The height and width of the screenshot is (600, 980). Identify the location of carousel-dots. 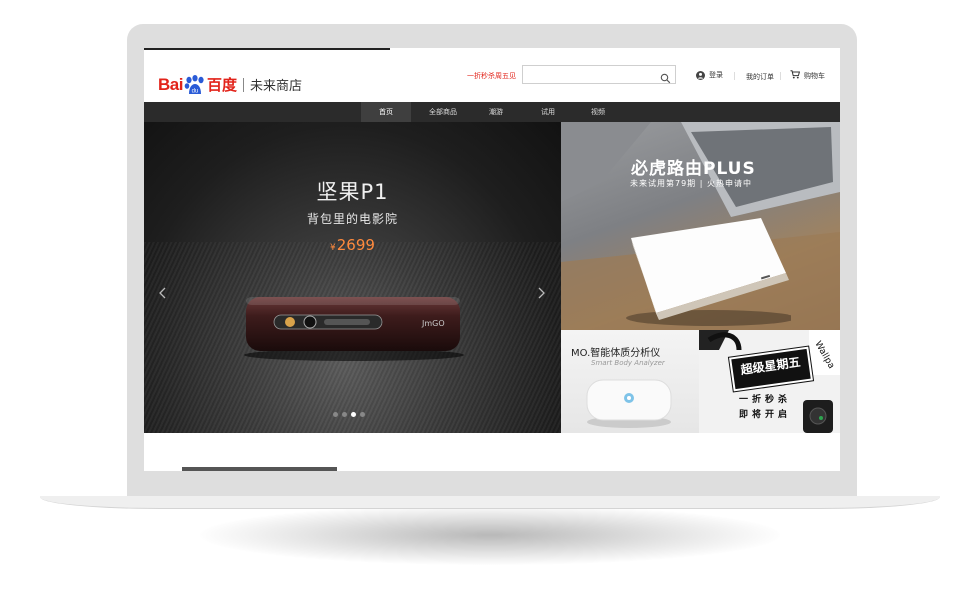
(349, 414).